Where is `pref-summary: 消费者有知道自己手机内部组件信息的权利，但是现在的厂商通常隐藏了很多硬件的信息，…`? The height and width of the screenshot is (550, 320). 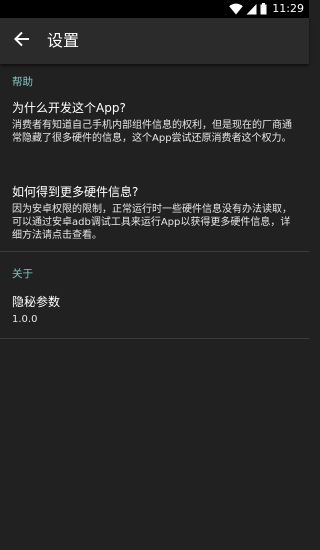 pref-summary: 消费者有知道自己手机内部组件信息的权利，但是现在的厂商通常隐藏了很多硬件的信息，… is located at coordinates (152, 132).